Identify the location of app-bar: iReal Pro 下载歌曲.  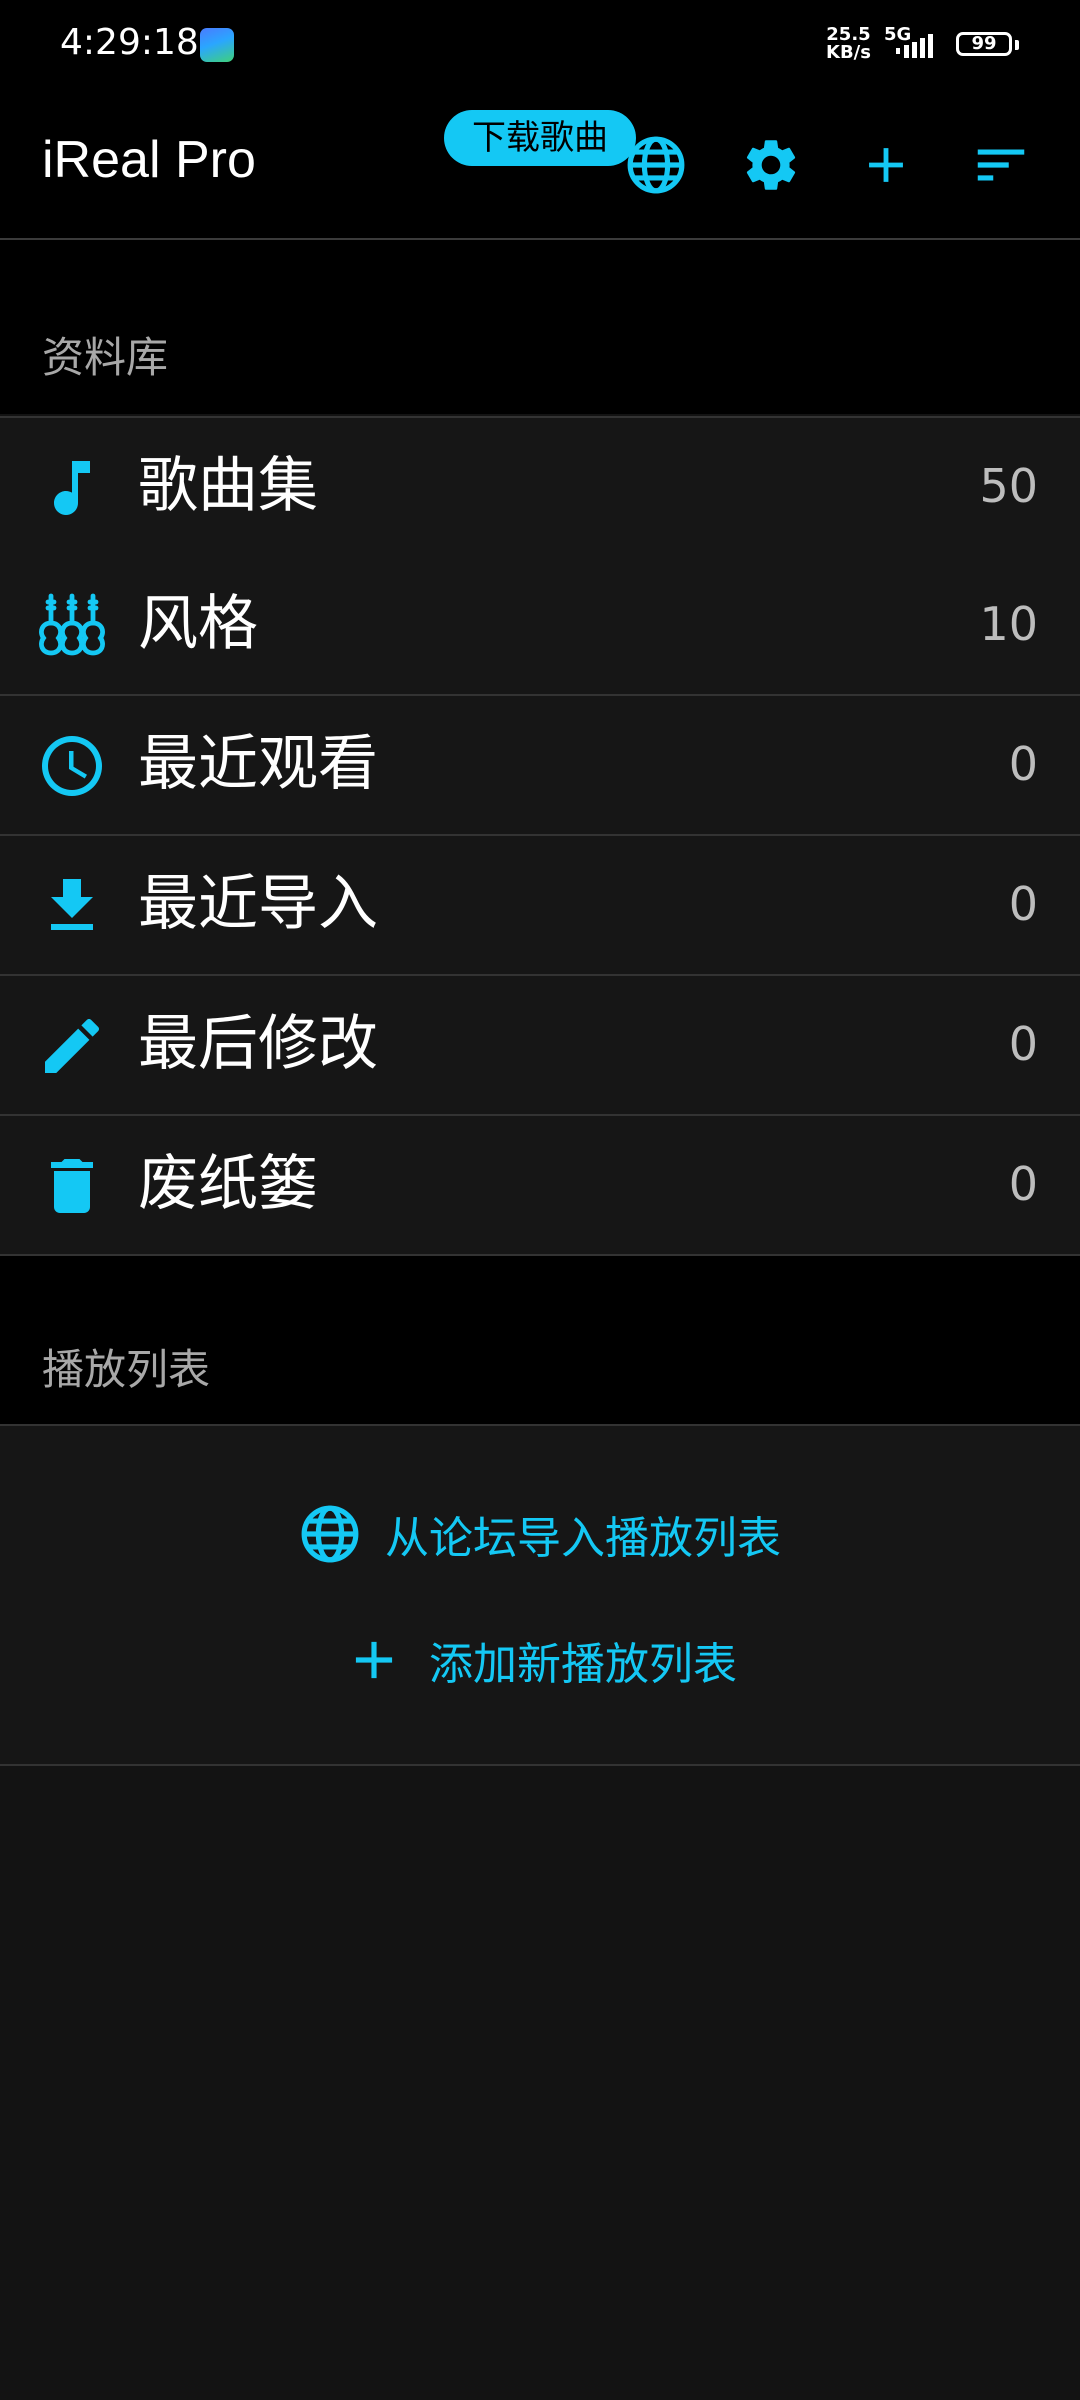
(540, 165).